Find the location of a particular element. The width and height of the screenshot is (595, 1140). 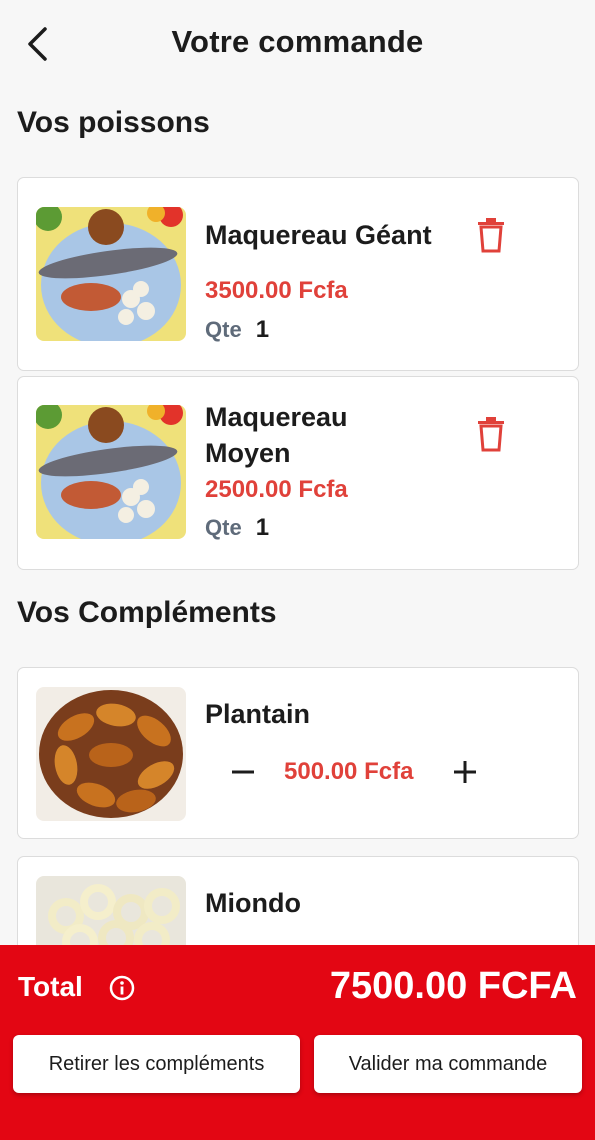

info-icon is located at coordinates (122, 988).